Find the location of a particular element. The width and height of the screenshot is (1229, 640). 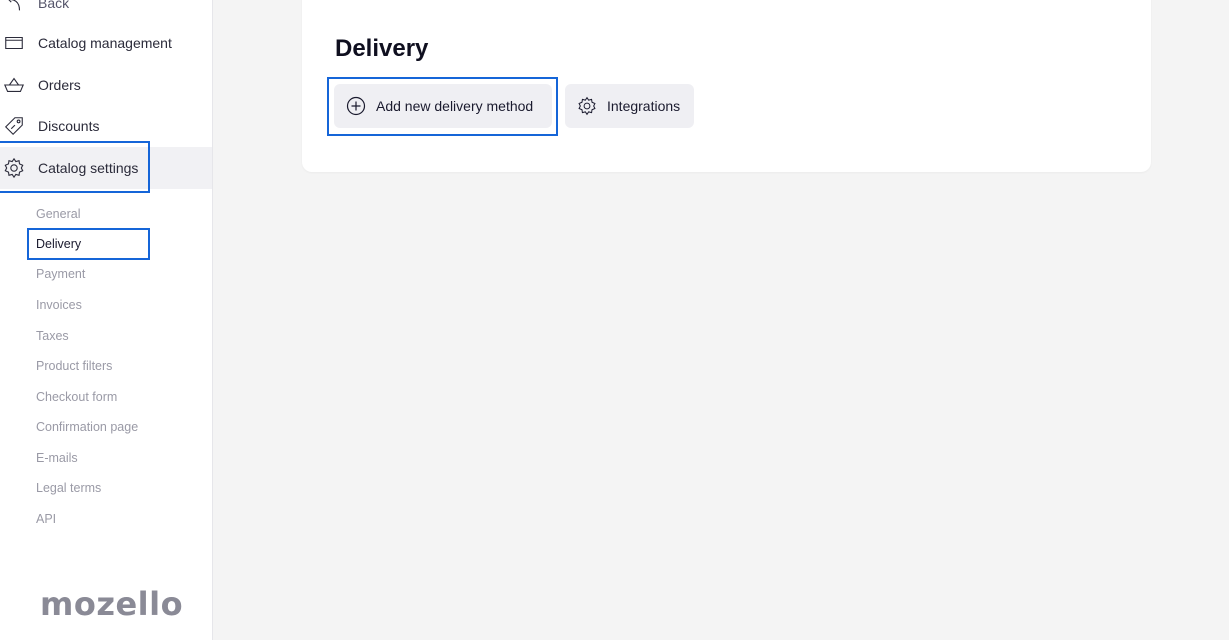

subnav-item-legal-terms: Legal terms is located at coordinates (68, 488).